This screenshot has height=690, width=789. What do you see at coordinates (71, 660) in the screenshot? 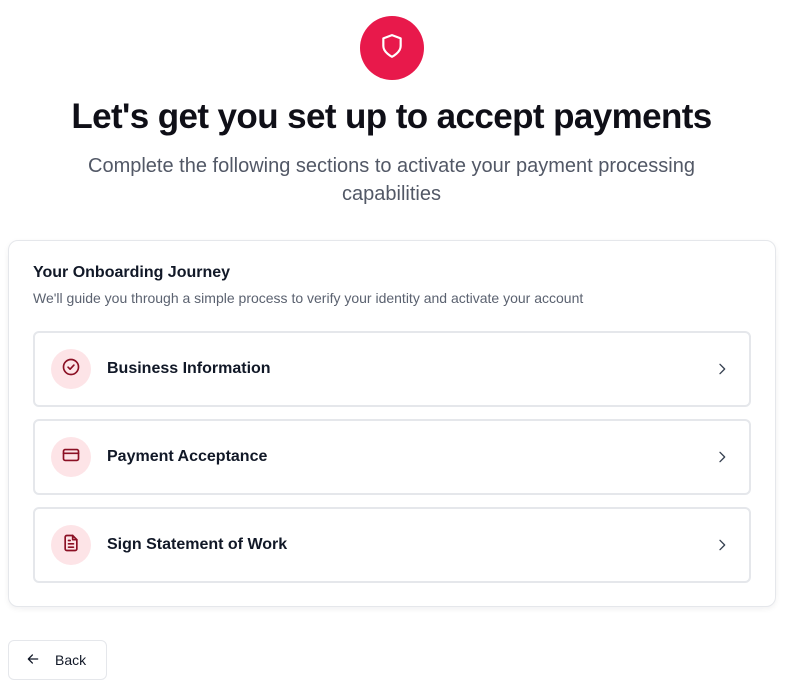
I see `back-label: Back` at bounding box center [71, 660].